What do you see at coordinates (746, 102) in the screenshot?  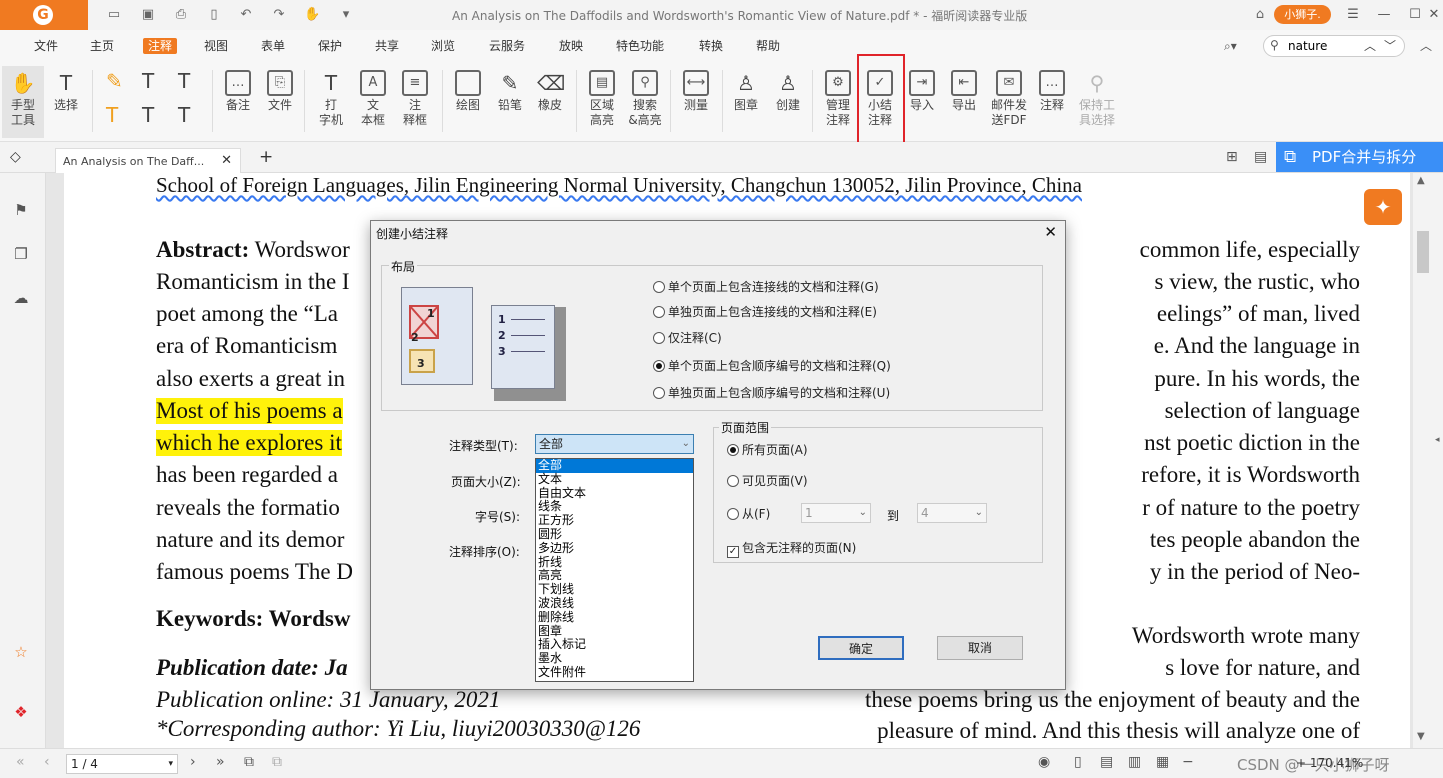 I see `stamp-button: ♙ 图章` at bounding box center [746, 102].